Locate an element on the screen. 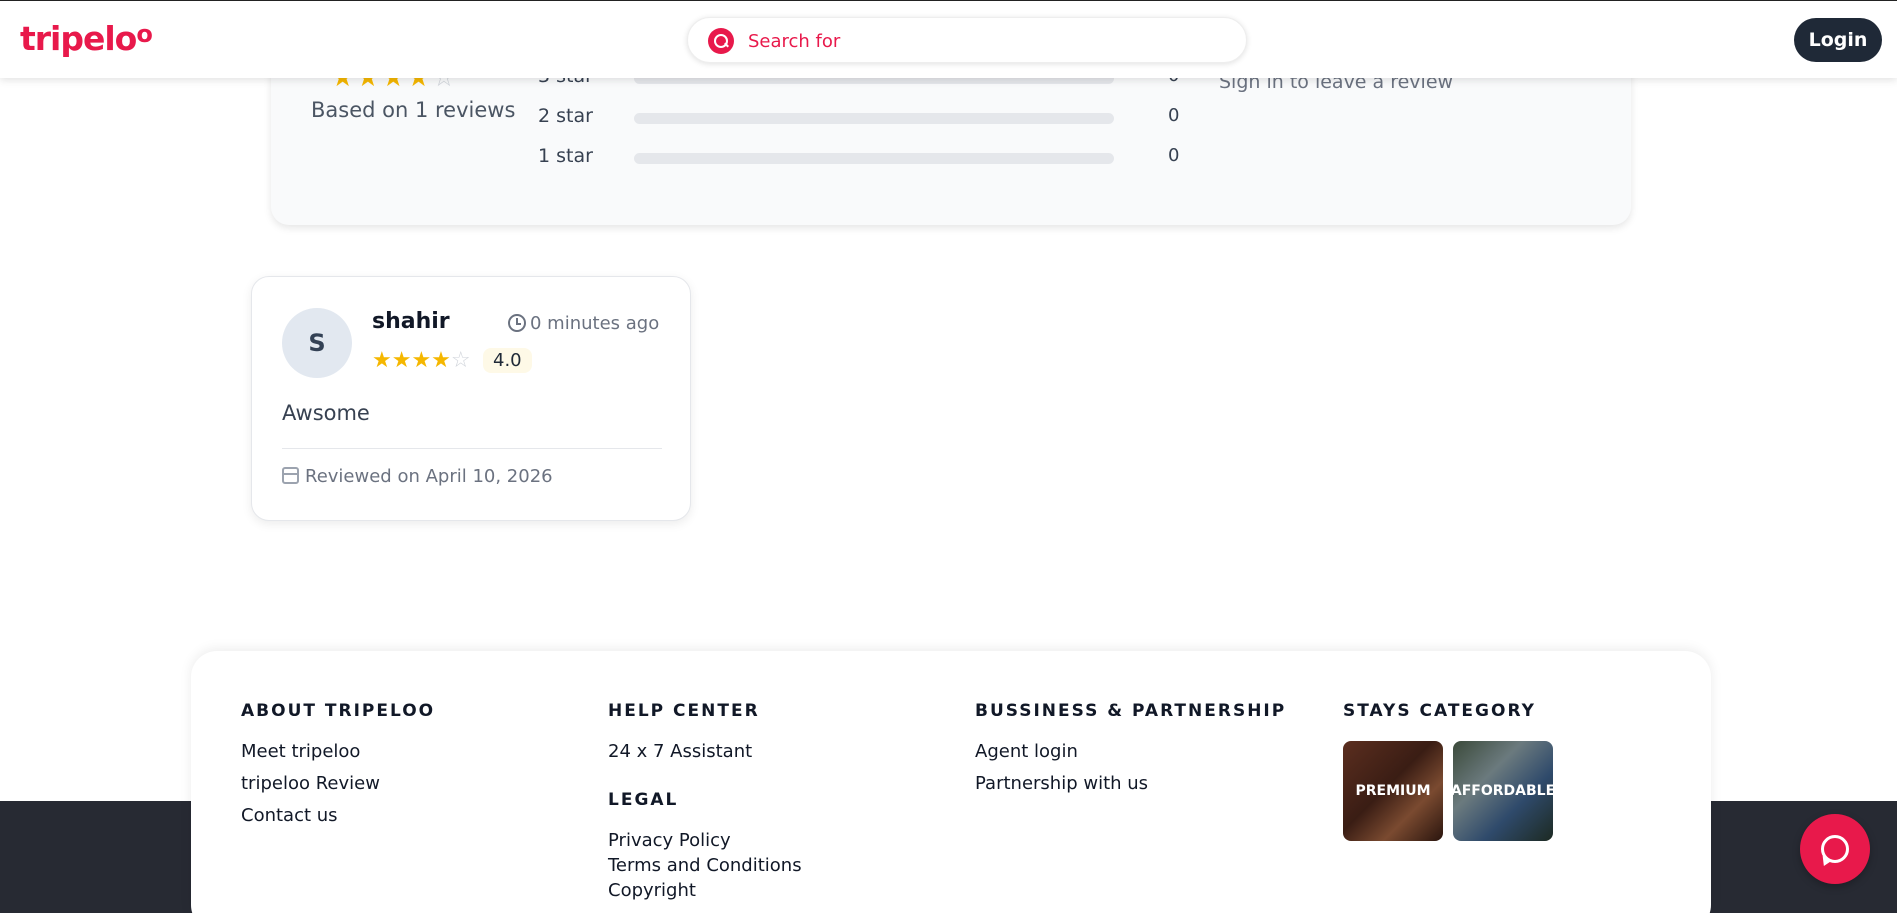  footer-title-stays: STAYS CATEGORY is located at coordinates (1439, 711).